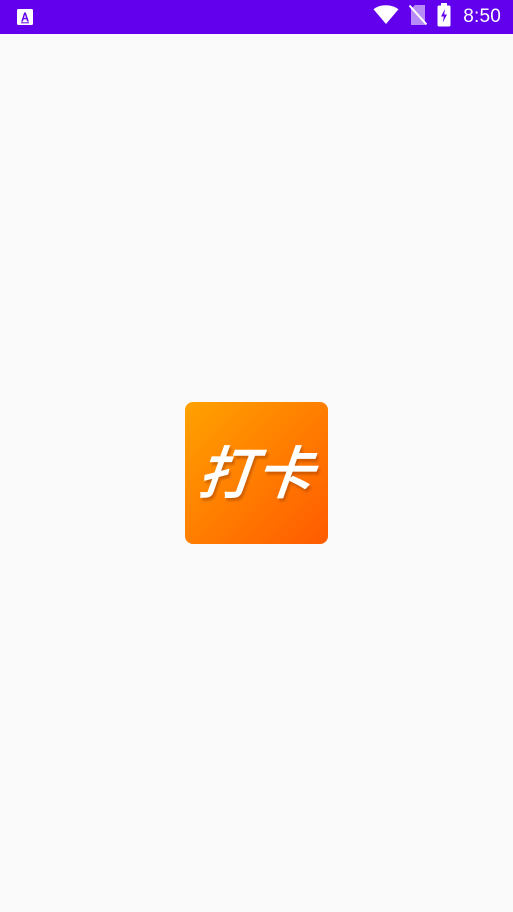  I want to click on status-time: 8:50, so click(482, 16).